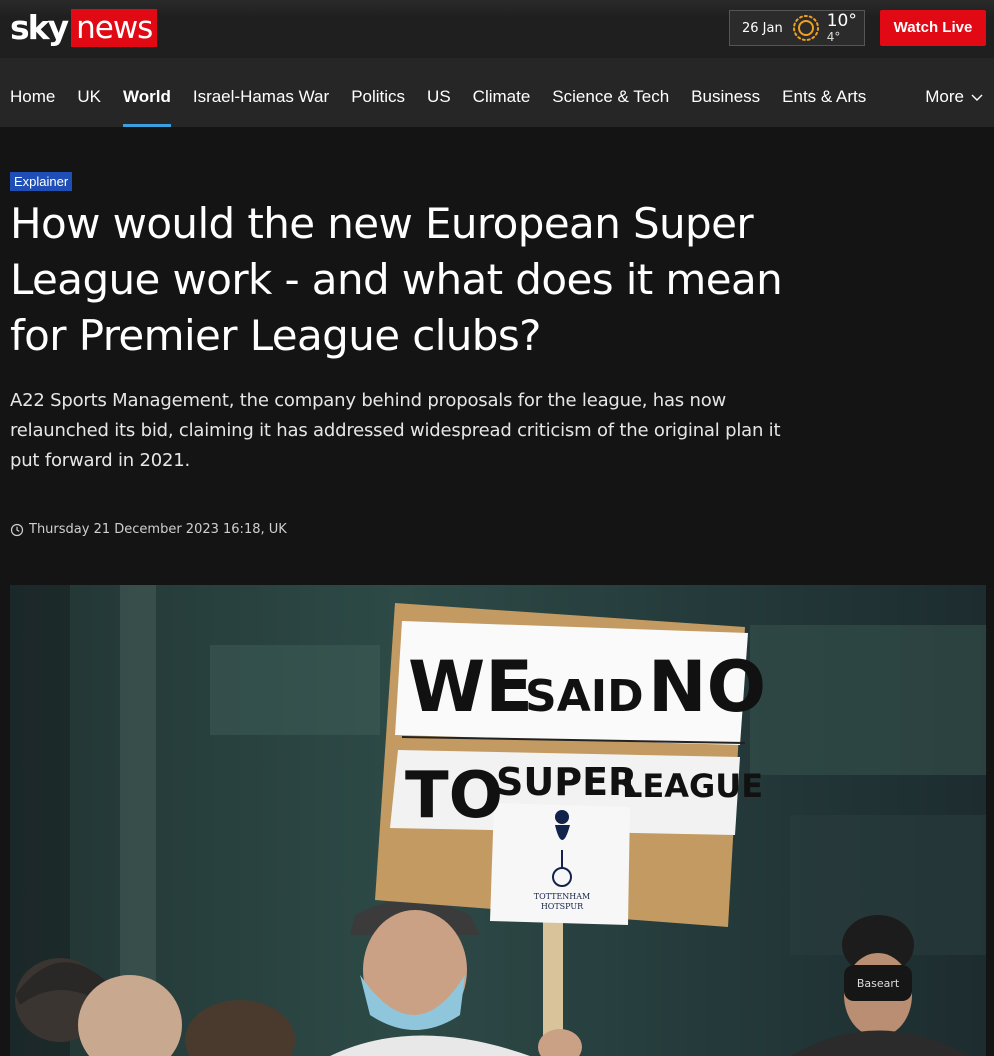  I want to click on article-timestamp: Thursday 21 December 2023 16:18, UK, so click(148, 529).